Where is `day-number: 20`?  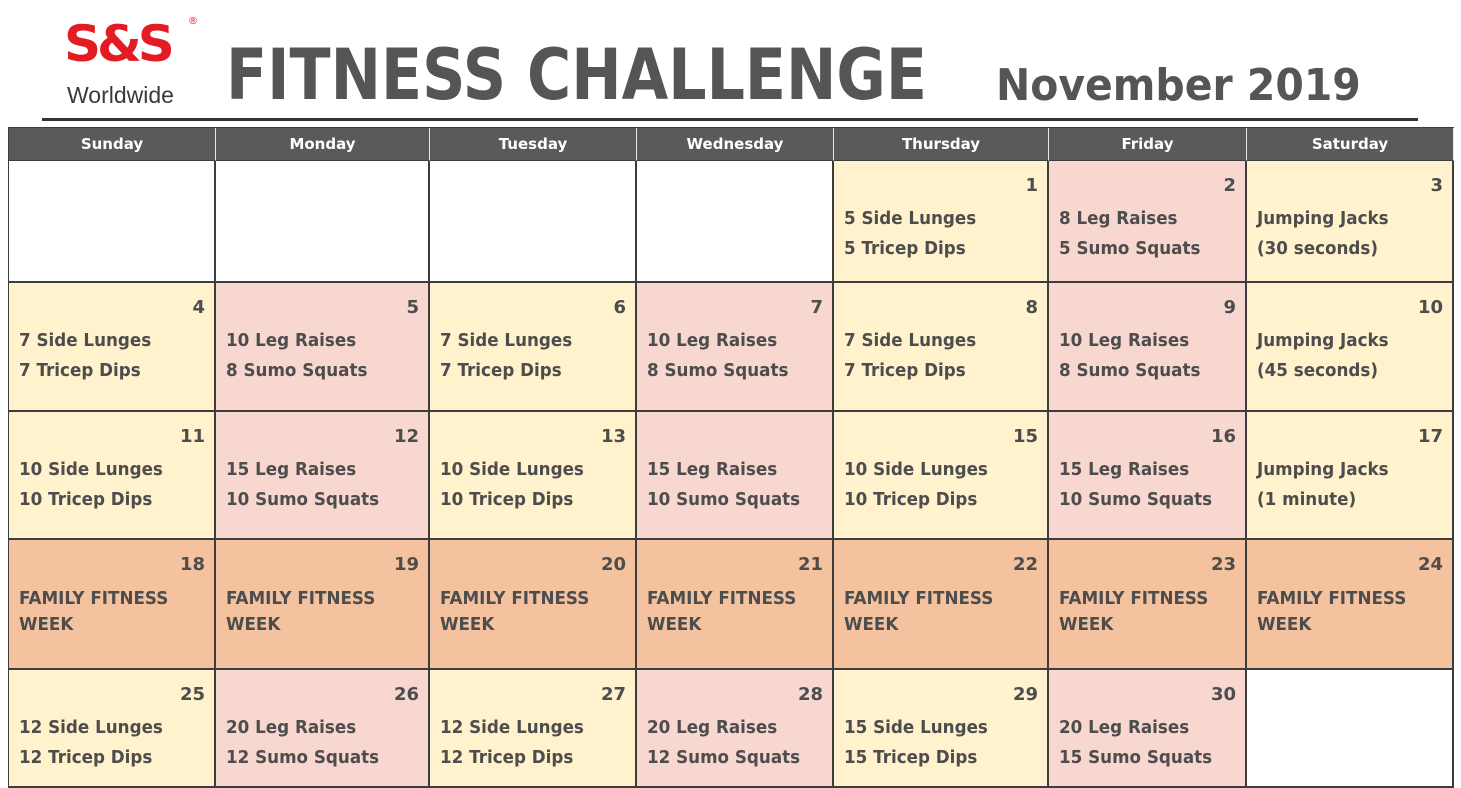 day-number: 20 is located at coordinates (613, 564).